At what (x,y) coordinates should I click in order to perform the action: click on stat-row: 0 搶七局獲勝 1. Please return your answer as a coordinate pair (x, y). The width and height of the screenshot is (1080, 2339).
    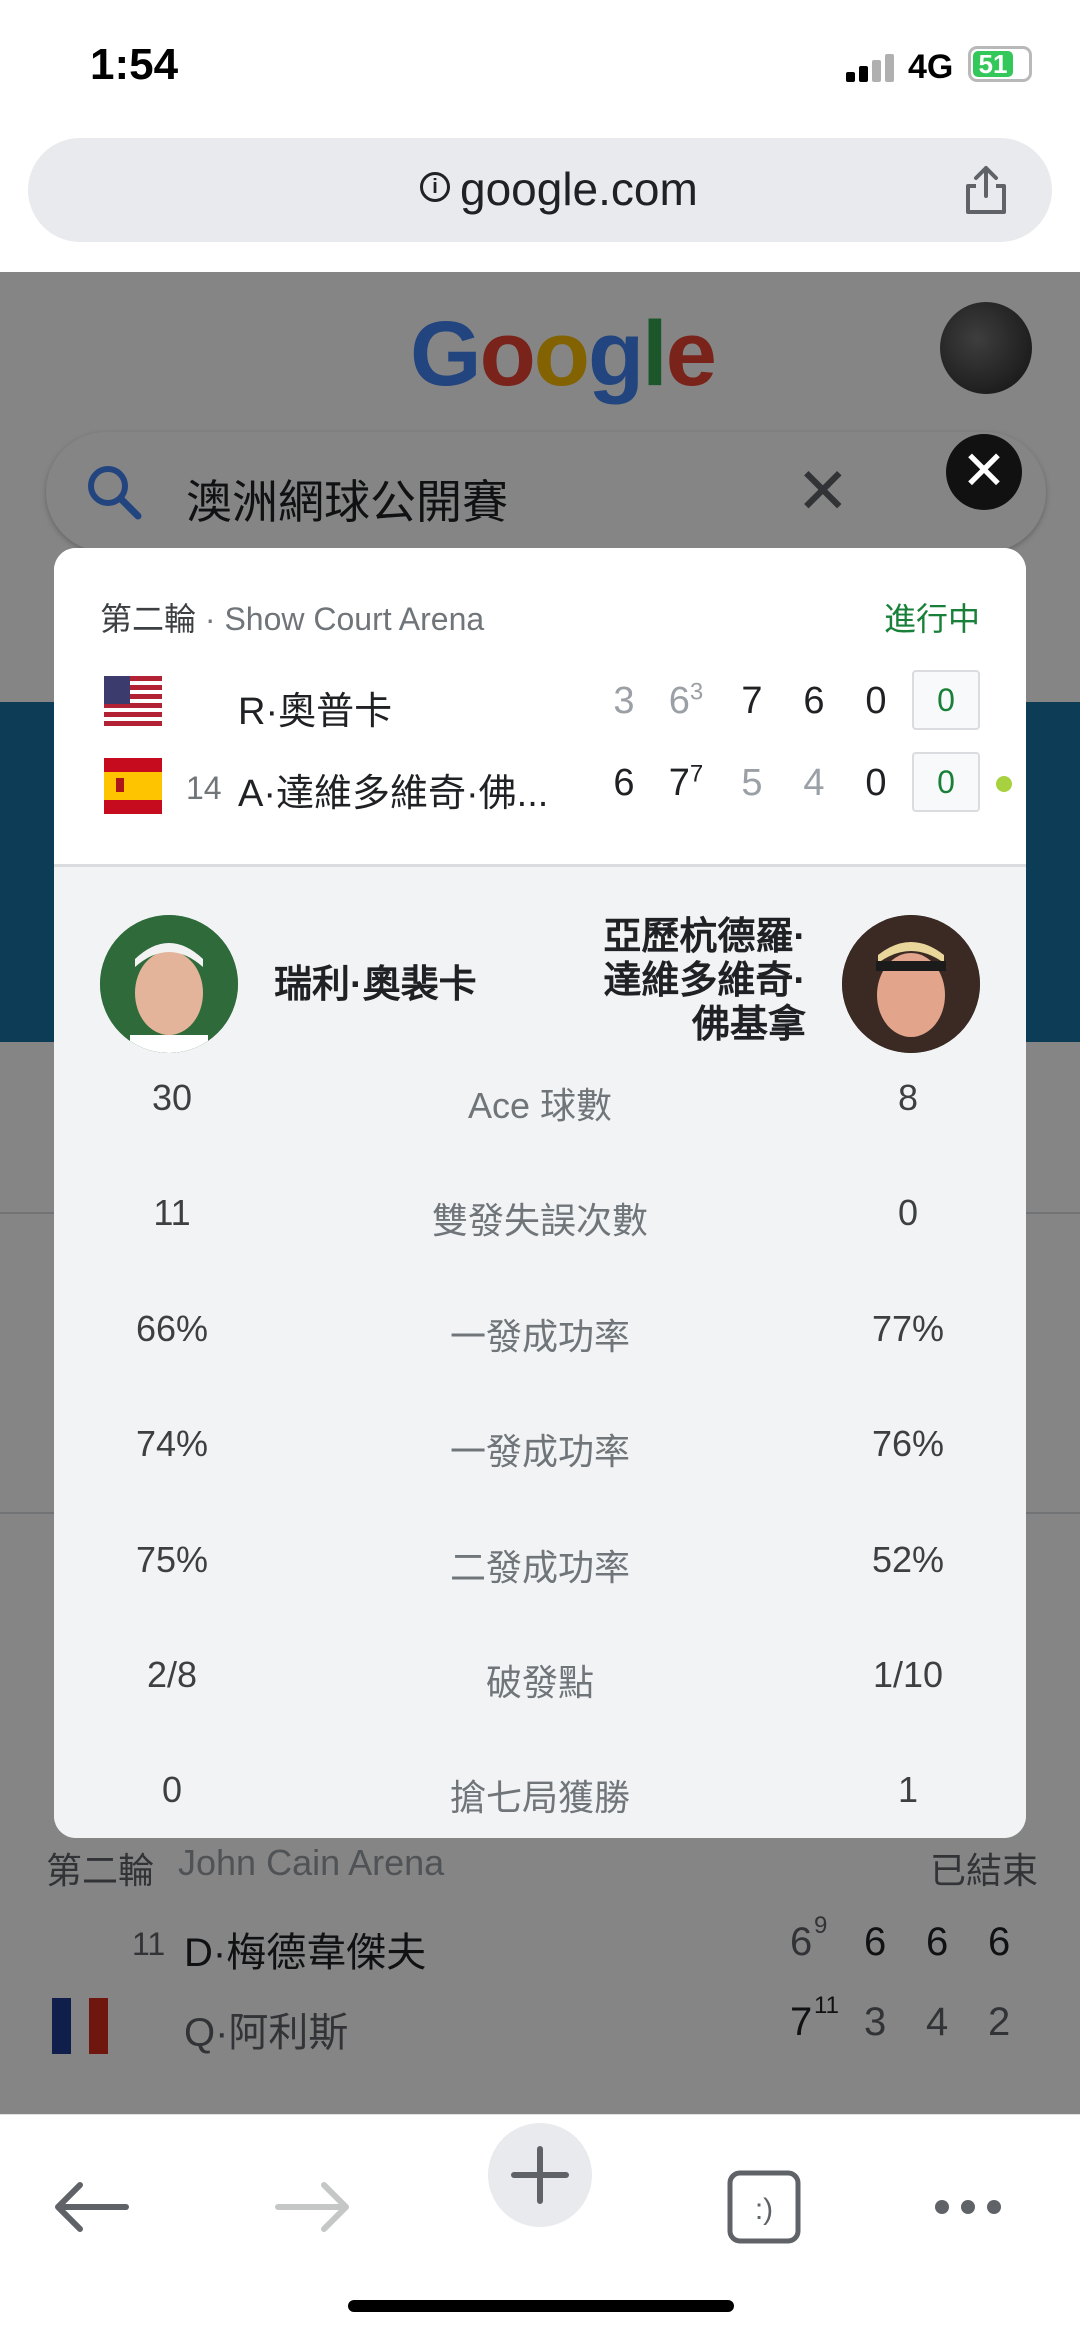
    Looking at the image, I should click on (540, 1803).